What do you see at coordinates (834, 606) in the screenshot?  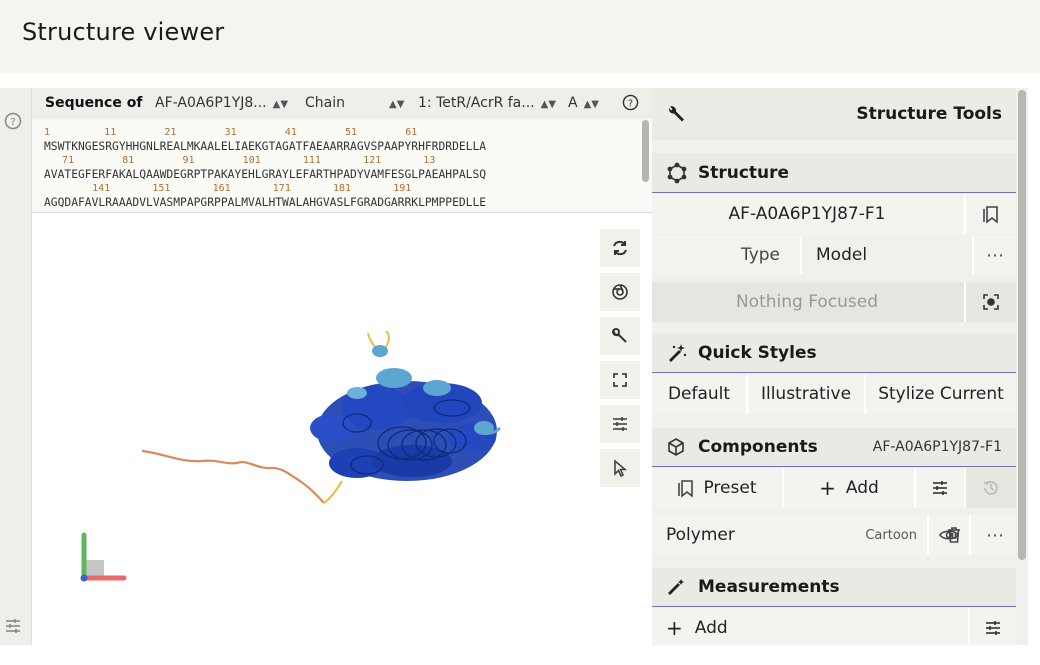 I see `measurements-accent-line` at bounding box center [834, 606].